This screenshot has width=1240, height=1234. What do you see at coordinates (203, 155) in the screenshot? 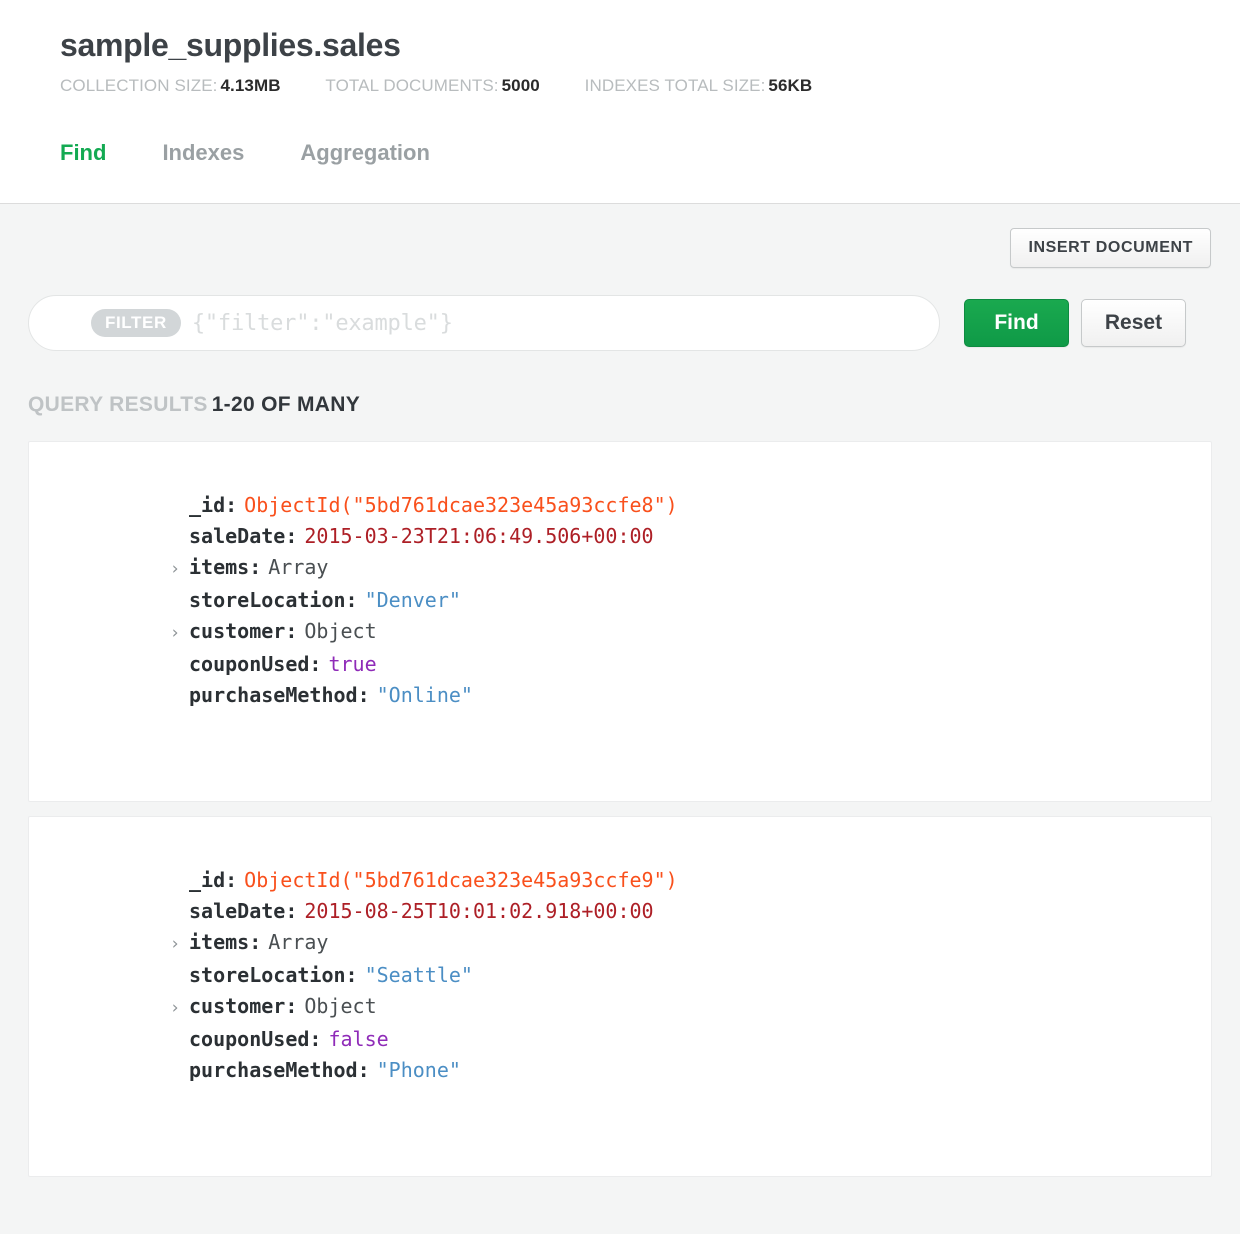
I see `tab-indexes: Indexes` at bounding box center [203, 155].